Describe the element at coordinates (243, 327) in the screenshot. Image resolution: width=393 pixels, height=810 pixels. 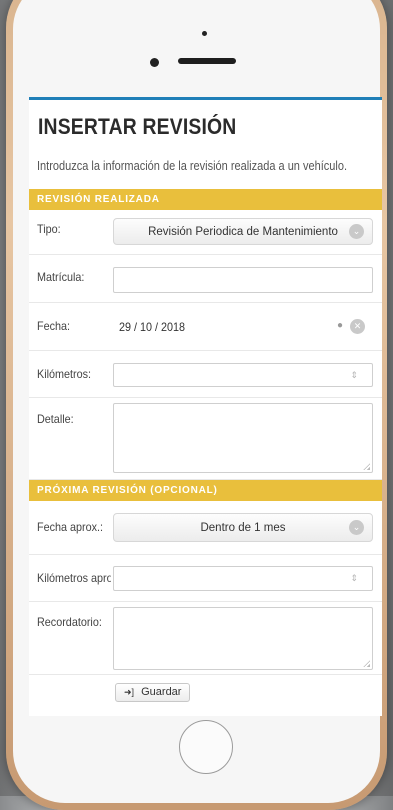
I see `fecha-input: 29 / 10 / 2018 ● ✕` at that location.